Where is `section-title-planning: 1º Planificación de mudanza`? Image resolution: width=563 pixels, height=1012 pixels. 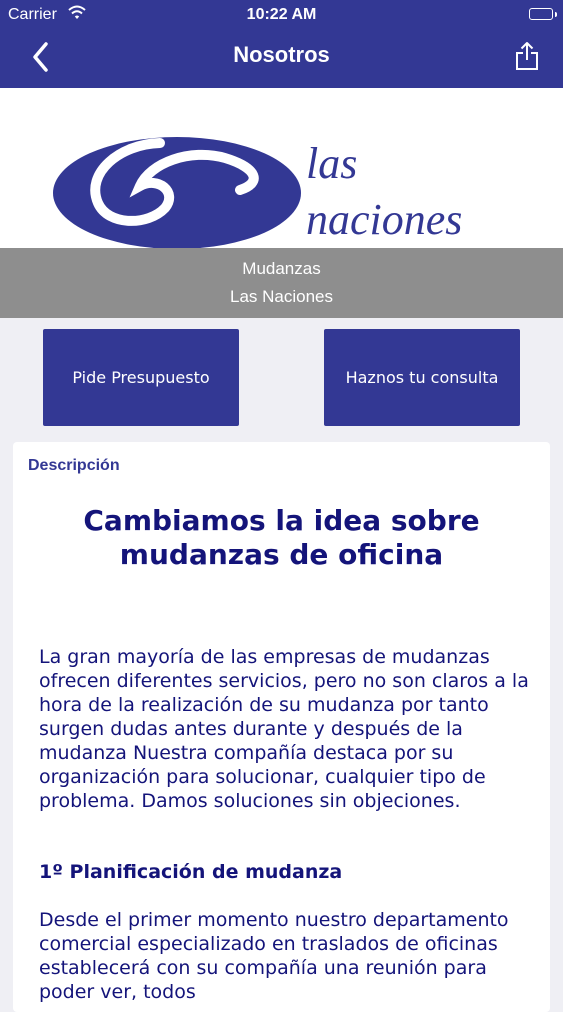 section-title-planning: 1º Planificación de mudanza is located at coordinates (191, 872).